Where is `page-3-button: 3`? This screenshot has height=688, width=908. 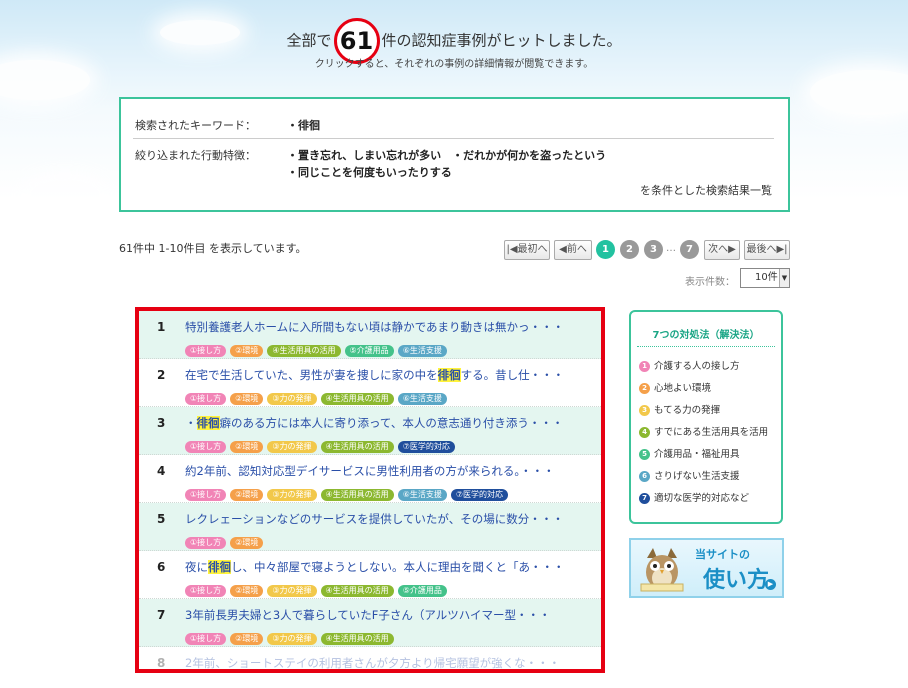
page-3-button: 3 is located at coordinates (653, 249).